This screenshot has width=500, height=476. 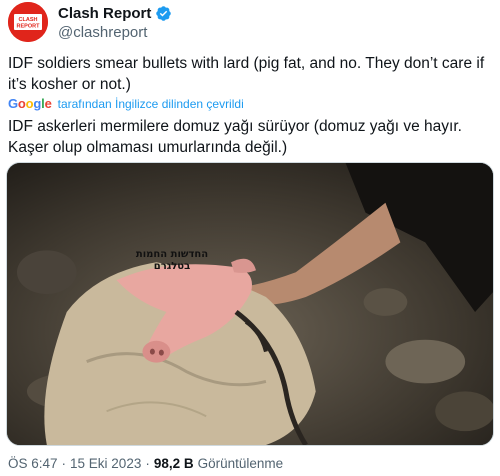 I want to click on svg-text: CLASH, so click(x=28, y=20).